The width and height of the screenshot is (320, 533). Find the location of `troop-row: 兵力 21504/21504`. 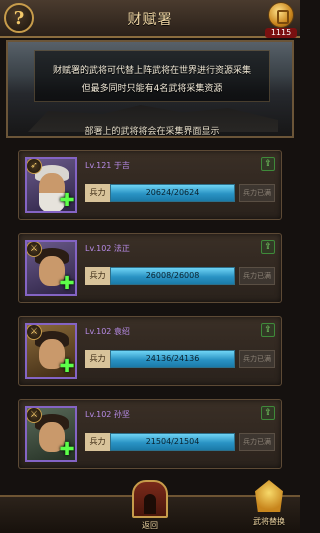

troop-row: 兵力 21504/21504 is located at coordinates (165, 442).